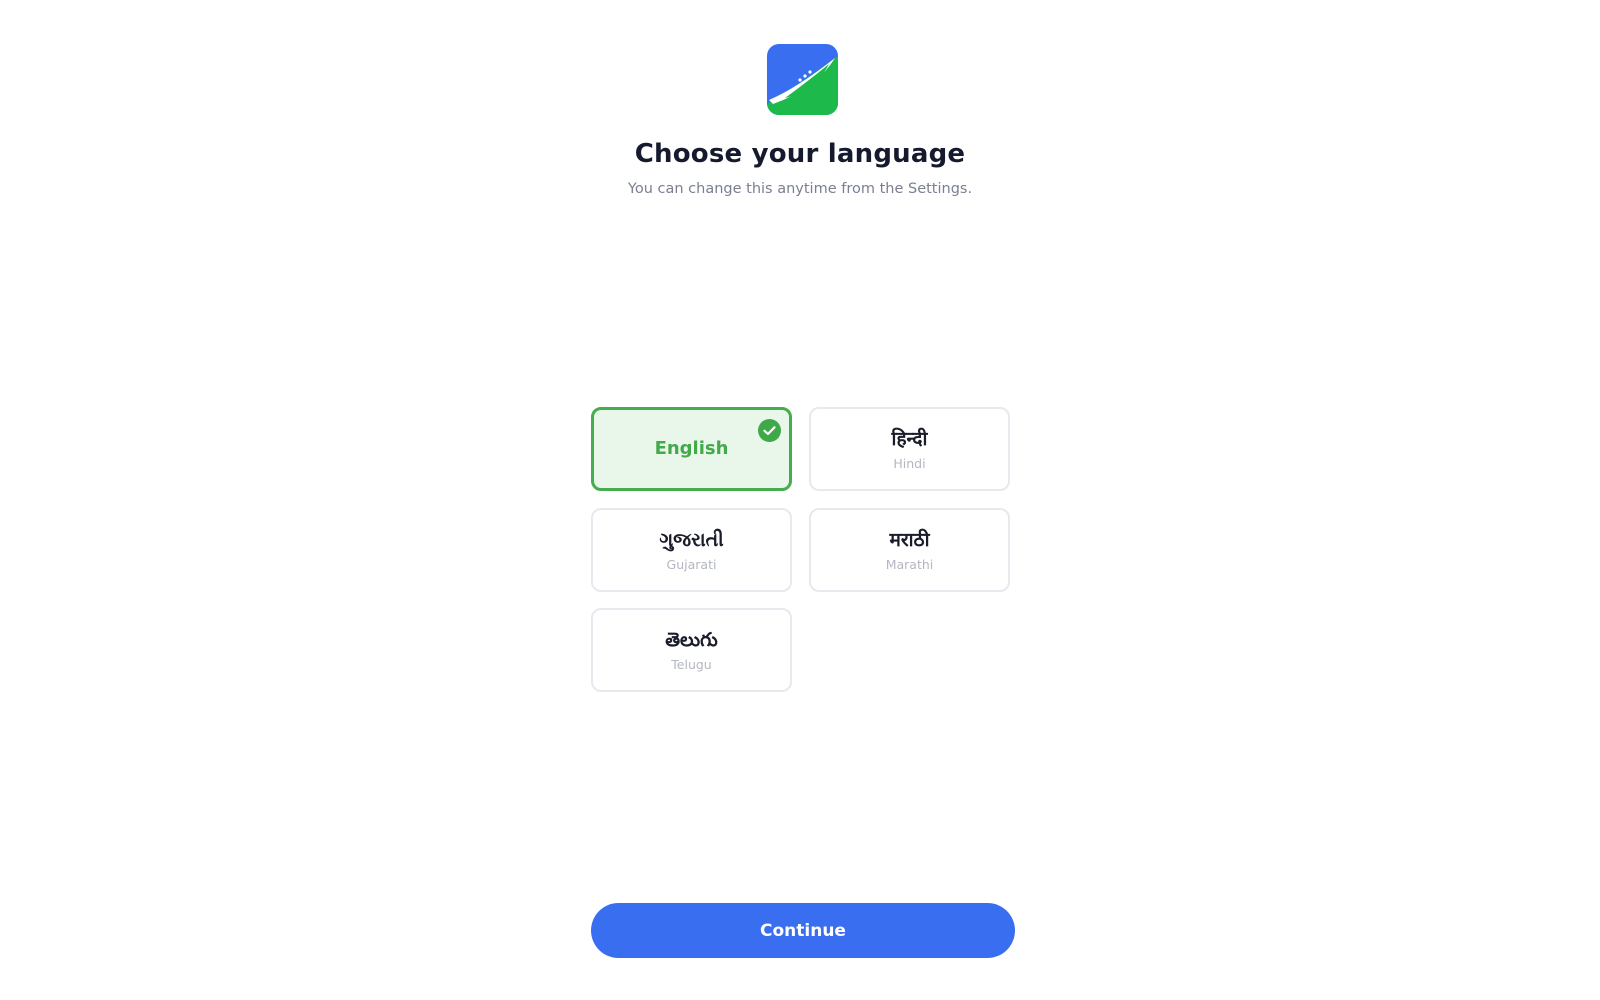  Describe the element at coordinates (909, 540) in the screenshot. I see `language-native-name: मराठी` at that location.